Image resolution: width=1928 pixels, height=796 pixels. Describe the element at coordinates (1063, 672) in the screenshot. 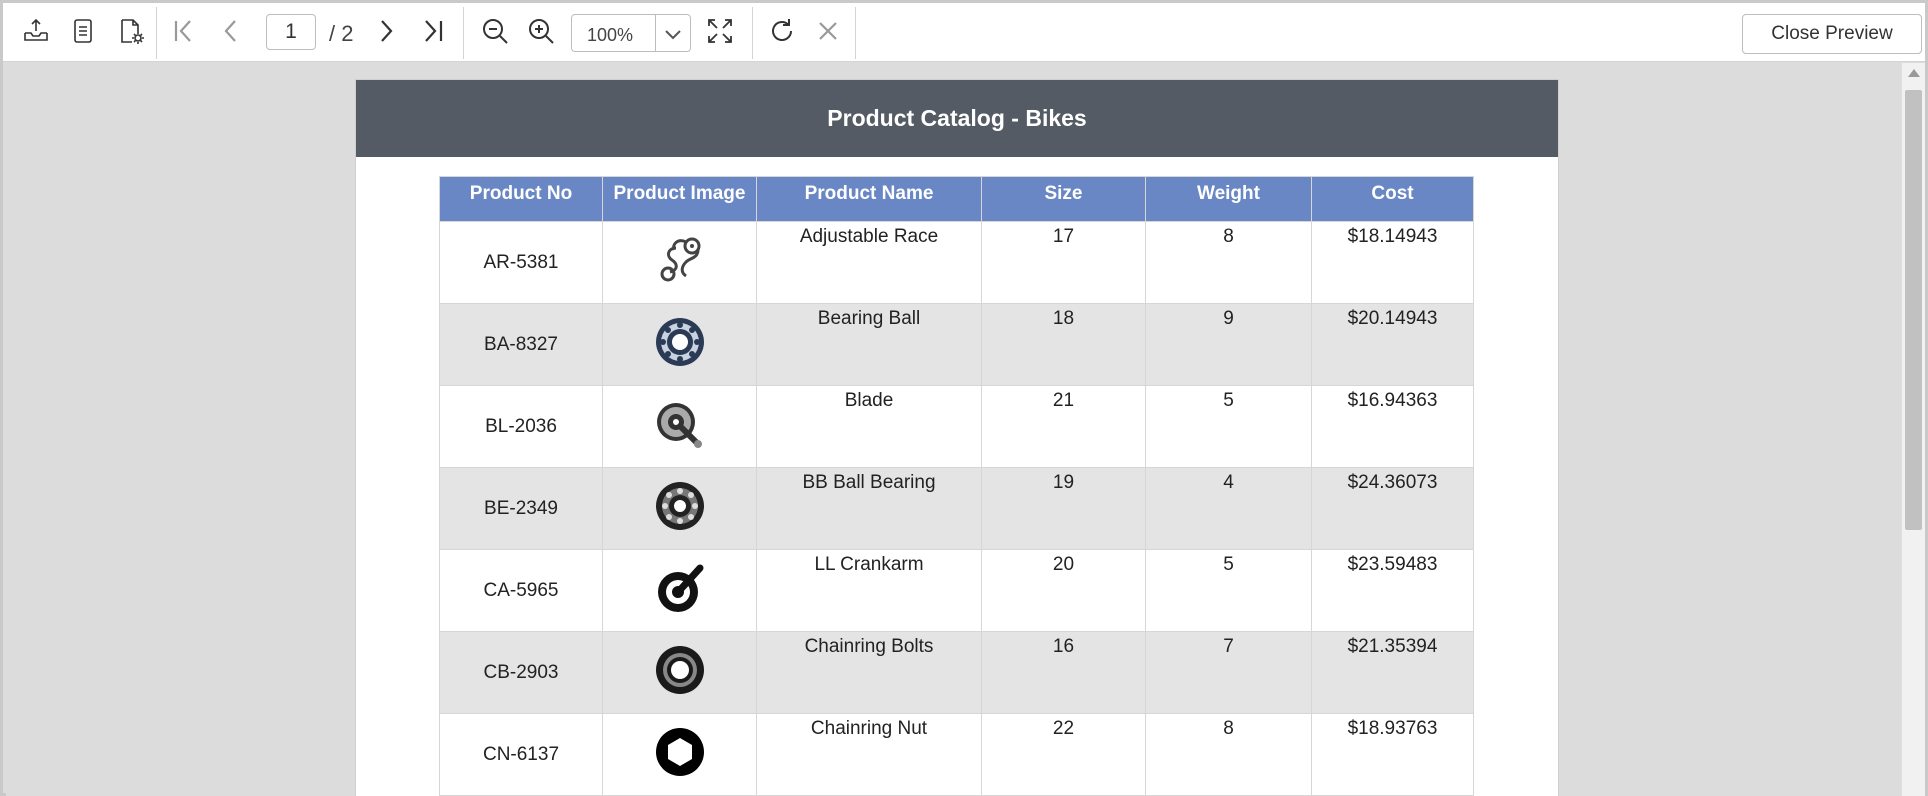

I see `product-size: 16` at that location.